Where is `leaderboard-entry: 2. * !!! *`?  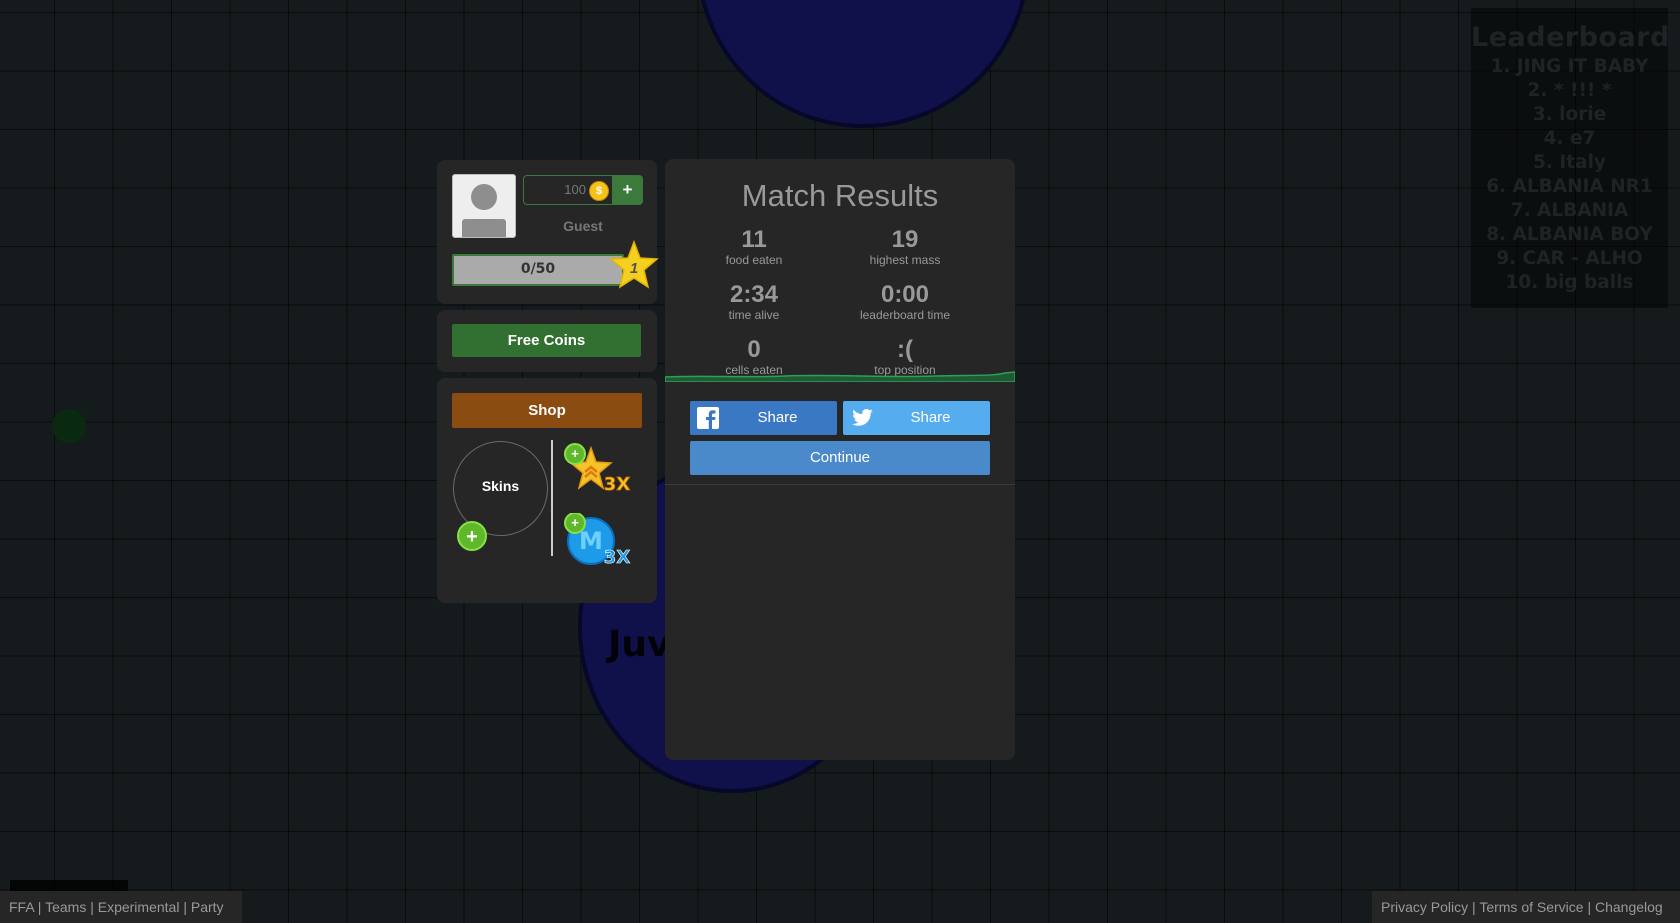 leaderboard-entry: 2. * !!! * is located at coordinates (1569, 90).